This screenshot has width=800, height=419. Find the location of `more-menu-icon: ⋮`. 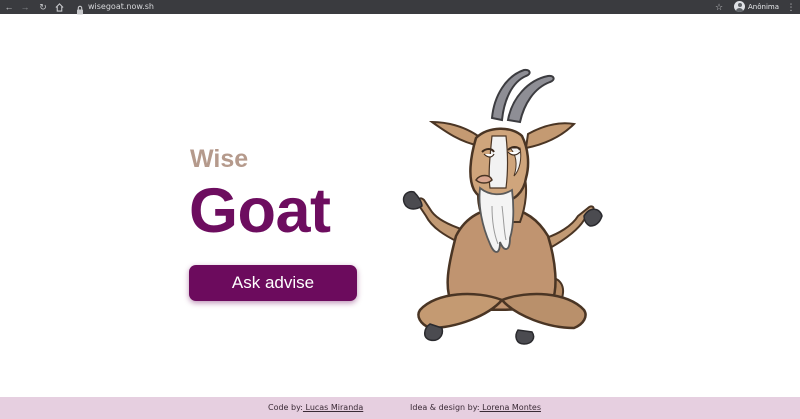

more-menu-icon: ⋮ is located at coordinates (791, 7).